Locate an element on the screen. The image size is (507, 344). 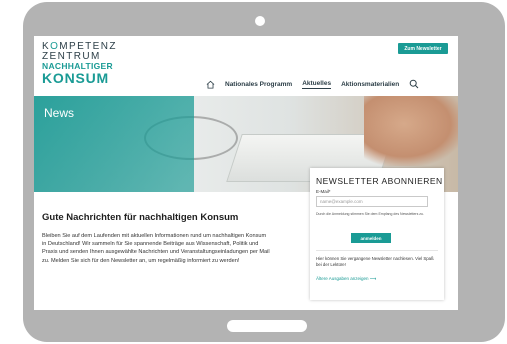
search-icon is located at coordinates (414, 84).